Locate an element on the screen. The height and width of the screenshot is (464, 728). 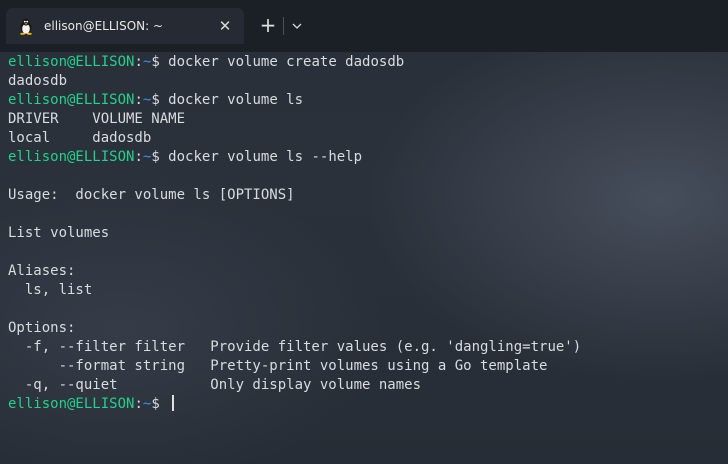
output-line: ls, list is located at coordinates (50, 290).